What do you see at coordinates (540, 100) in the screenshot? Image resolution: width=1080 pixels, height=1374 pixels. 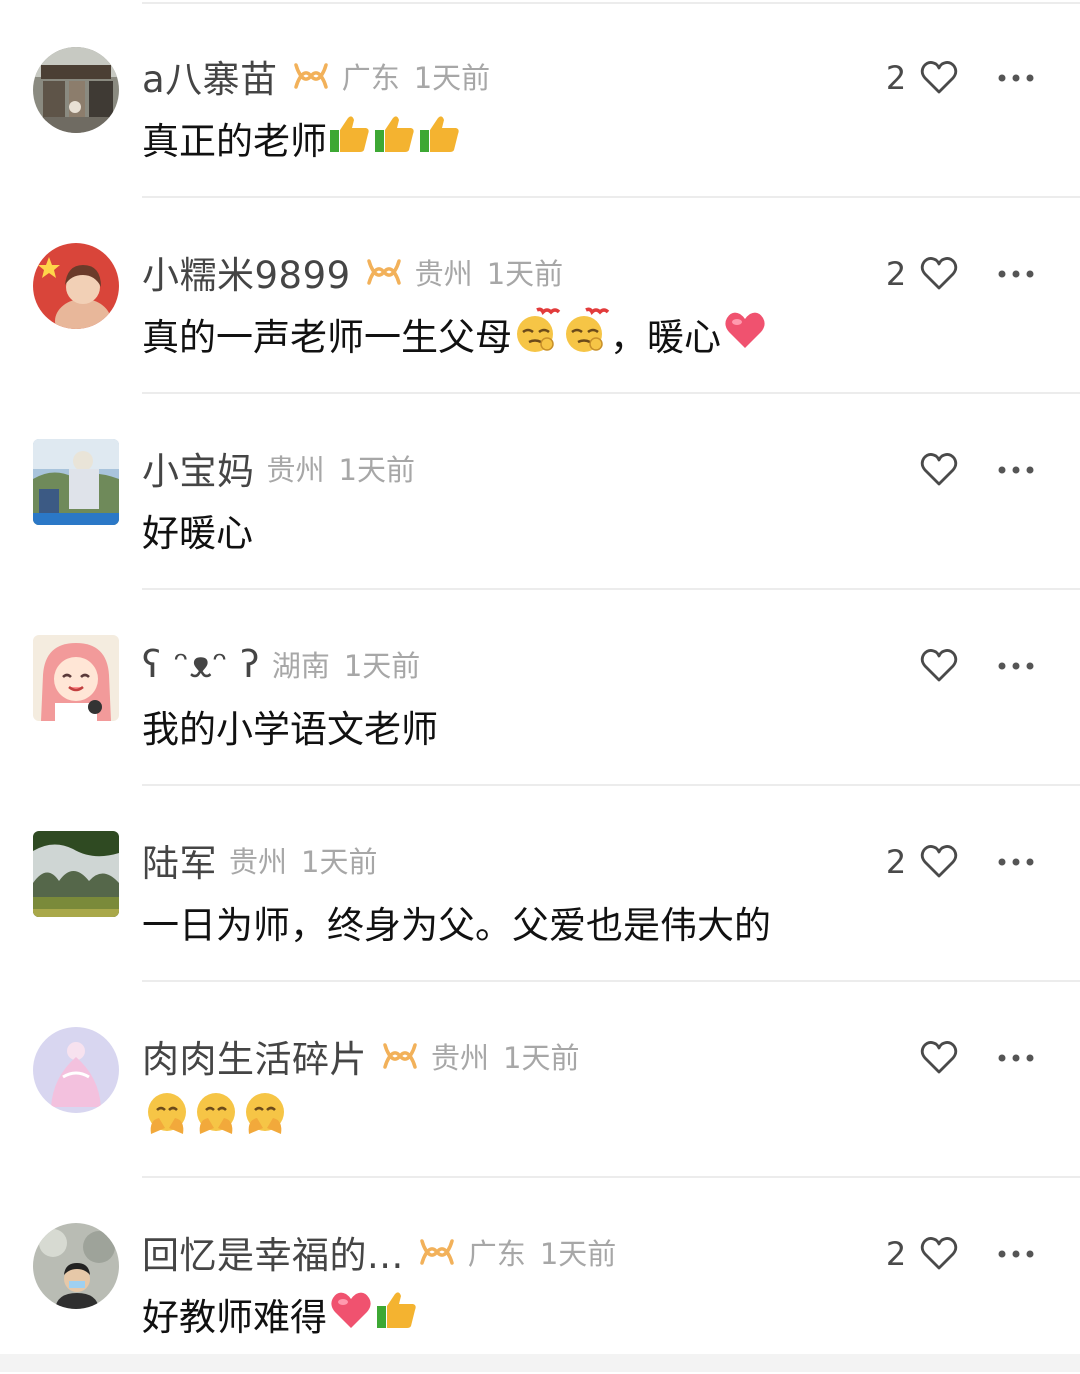 I see `comment-item: a八寨苗 广东 1天前 真正的老师 2` at bounding box center [540, 100].